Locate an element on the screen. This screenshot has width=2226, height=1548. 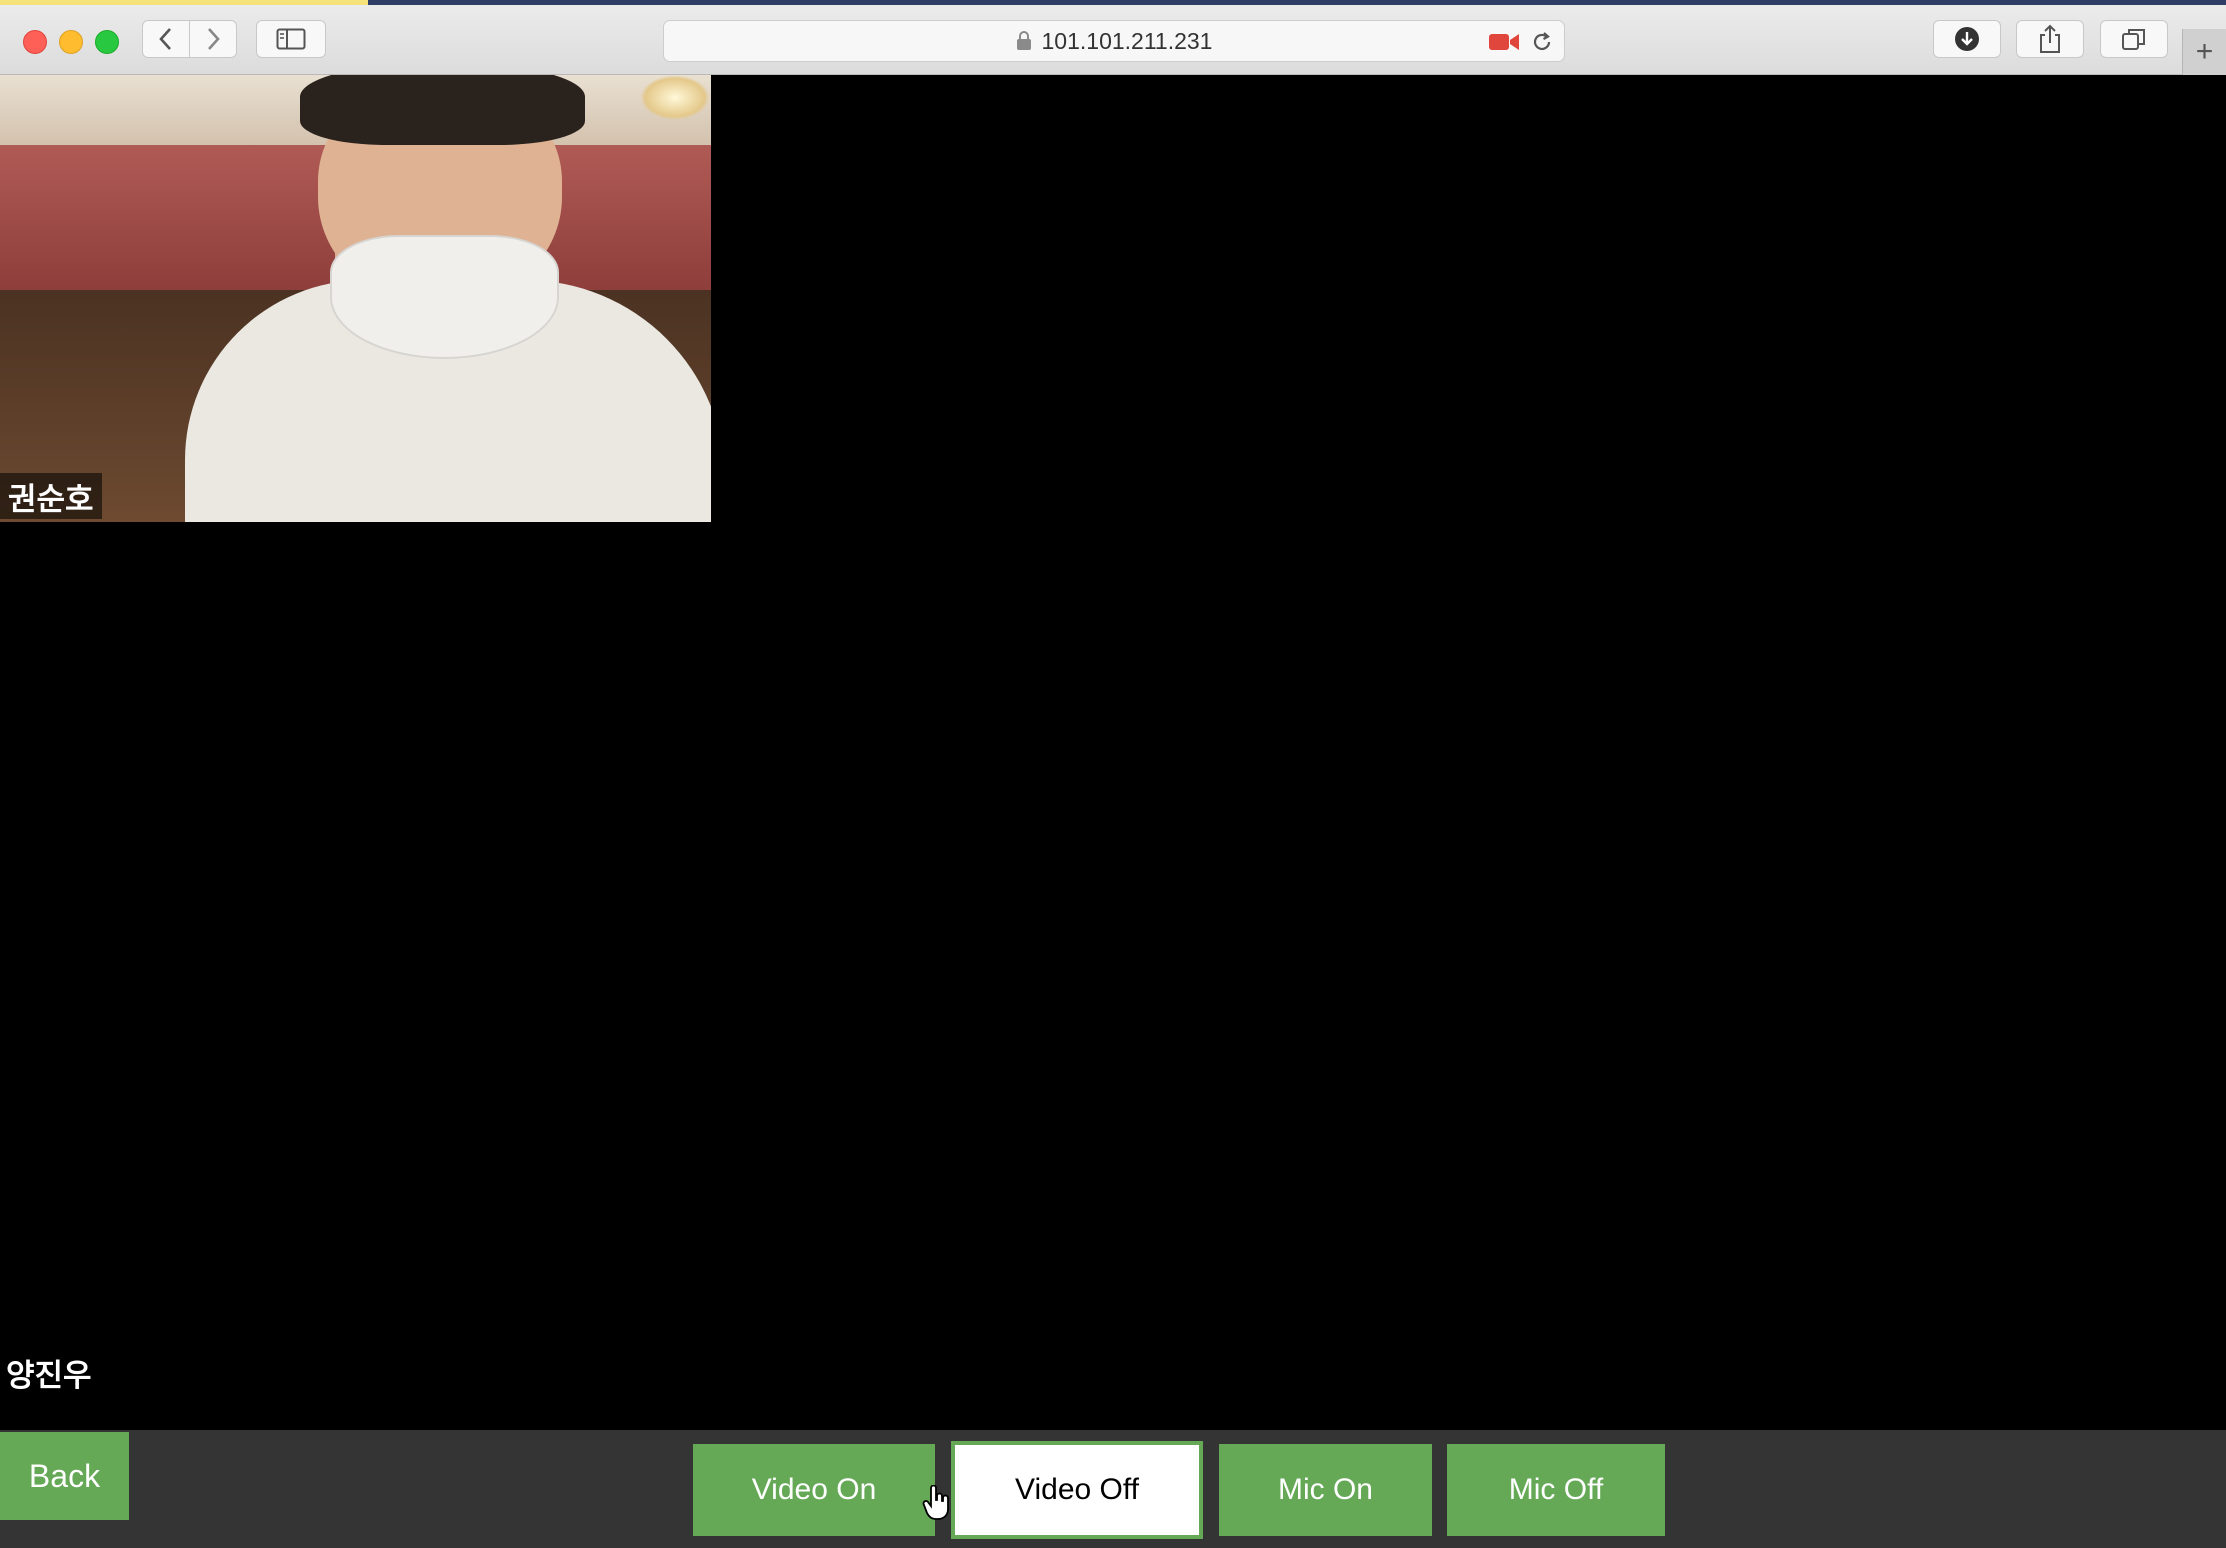
mic-off-button: Mic Off is located at coordinates (1556, 1490).